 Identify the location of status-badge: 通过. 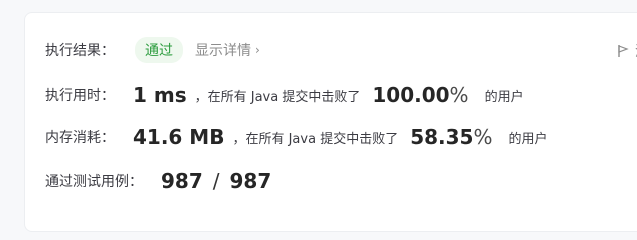
(159, 50).